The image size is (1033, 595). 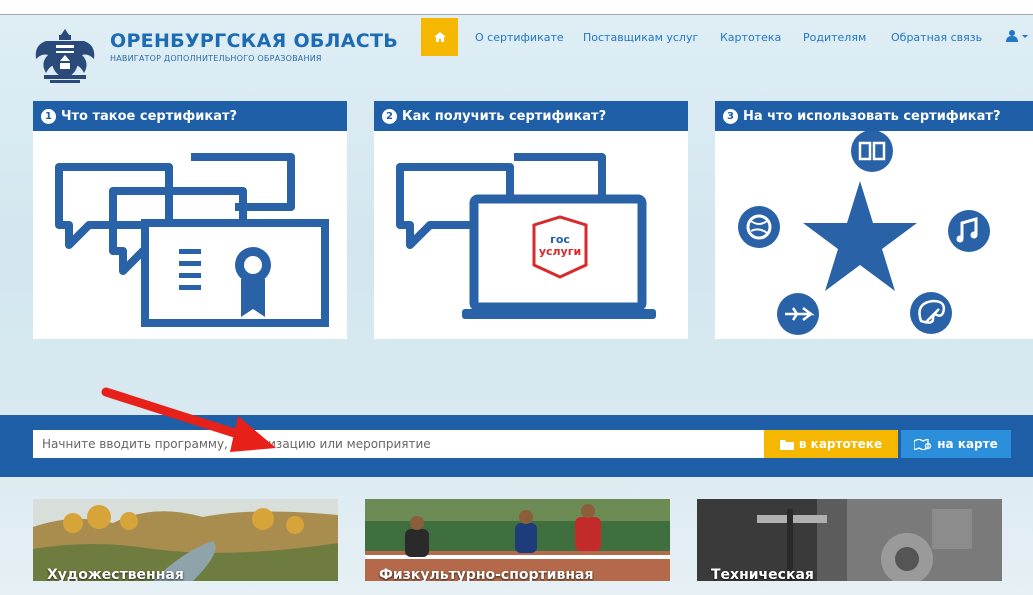 What do you see at coordinates (216, 58) in the screenshot?
I see `site-subtitle: НАВИГАТОР ДОПОЛНИТЕЛЬНОГО ОБРАЗОВАНИЯ` at bounding box center [216, 58].